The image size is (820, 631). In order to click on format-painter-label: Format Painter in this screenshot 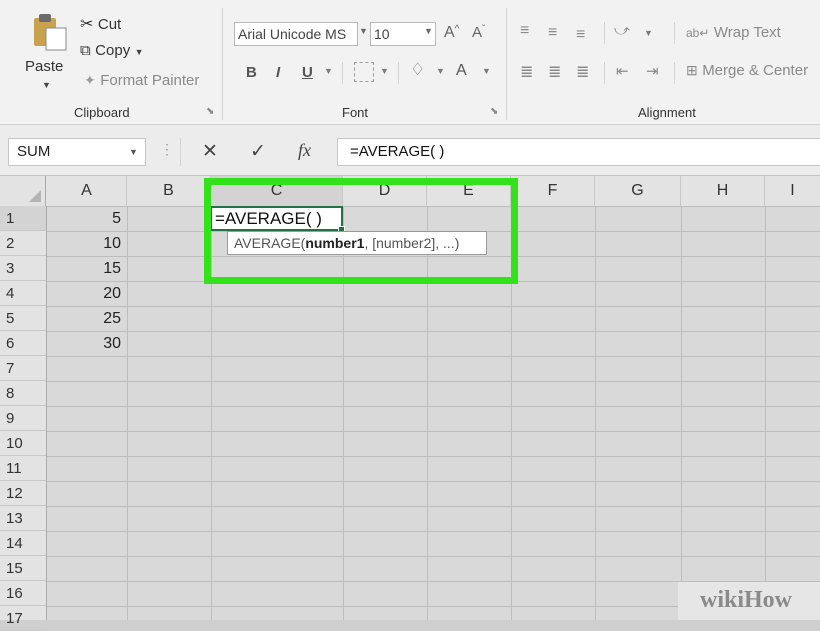, I will do `click(150, 80)`.